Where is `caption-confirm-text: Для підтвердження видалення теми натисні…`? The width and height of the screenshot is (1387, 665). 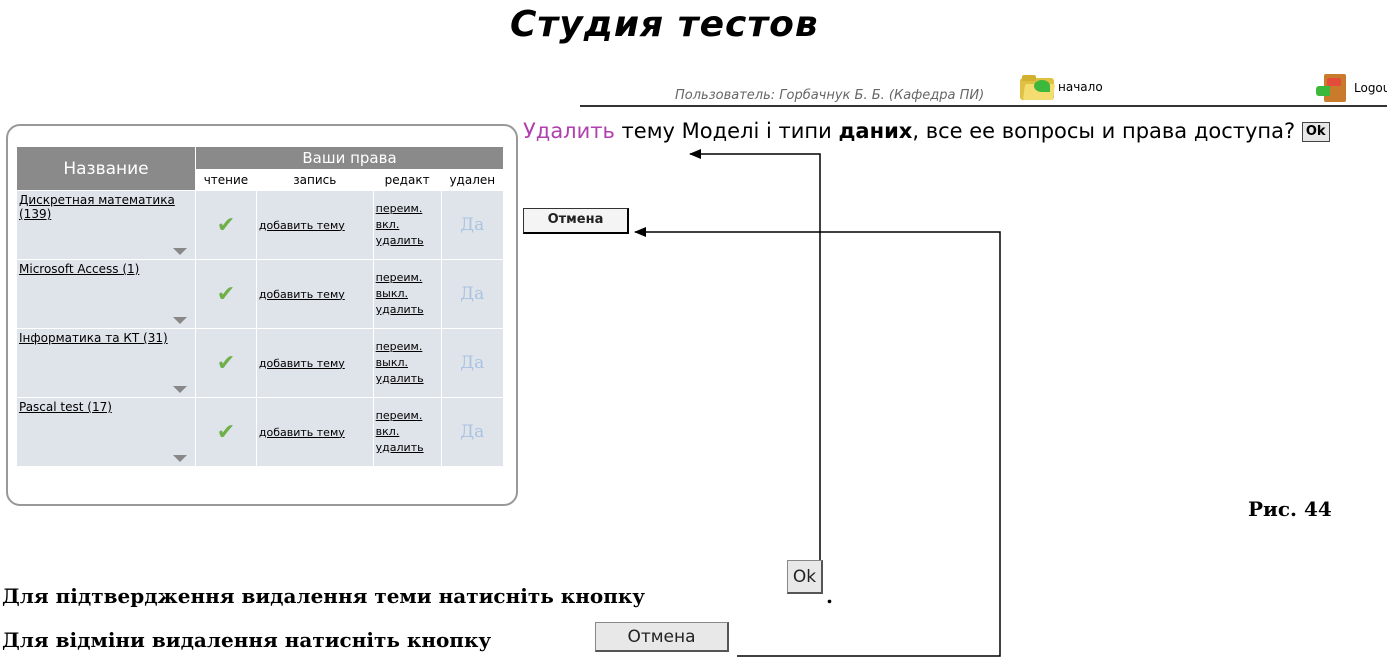 caption-confirm-text: Для підтвердження видалення теми натисні… is located at coordinates (324, 596).